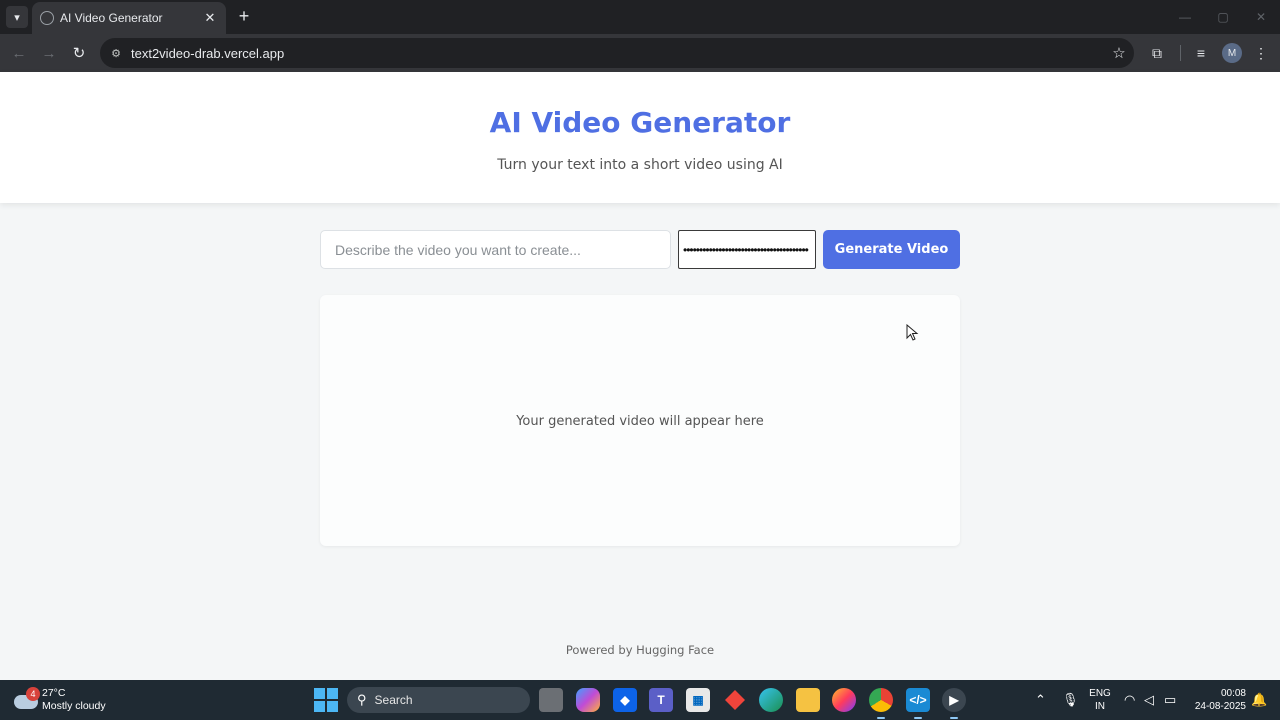  I want to click on cloud-icon: 4, so click(27, 698).